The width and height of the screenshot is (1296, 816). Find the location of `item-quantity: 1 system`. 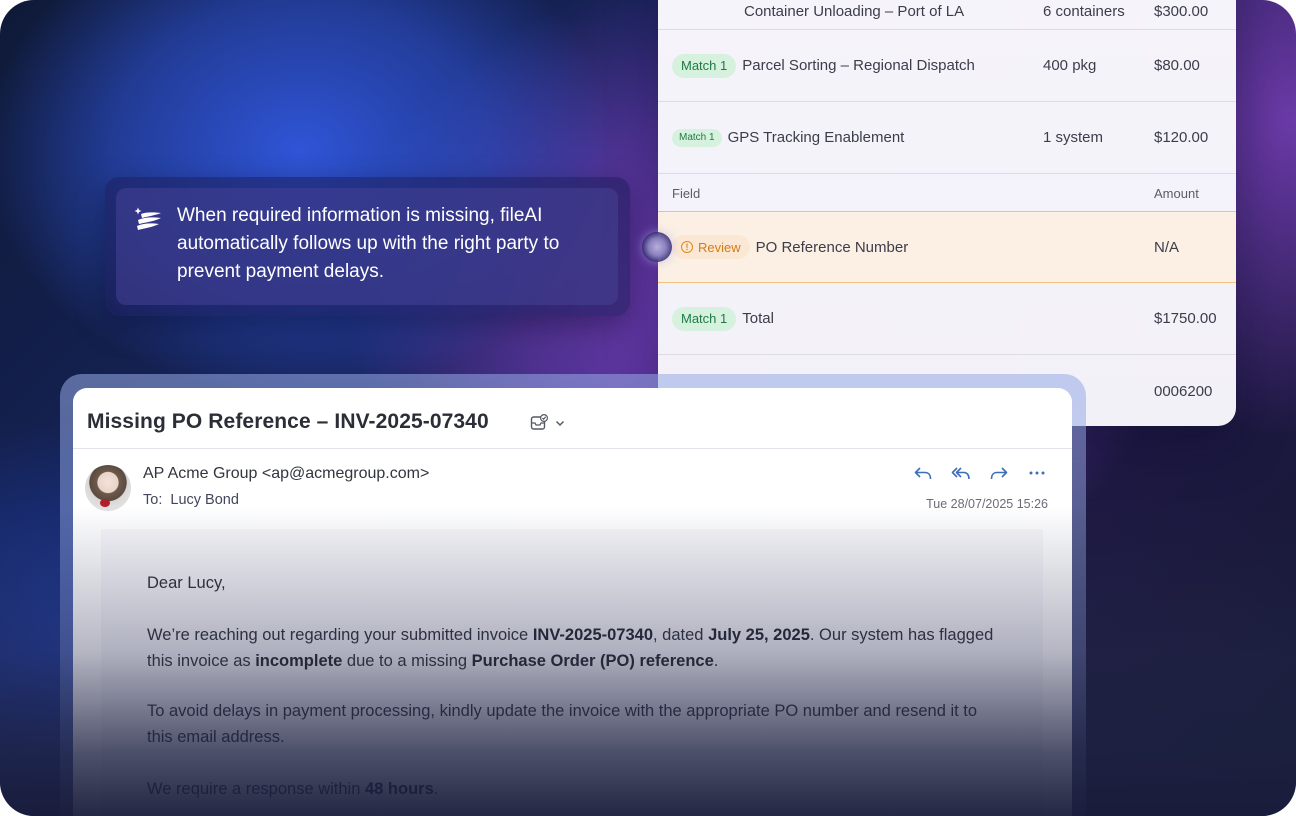

item-quantity: 1 system is located at coordinates (1073, 137).